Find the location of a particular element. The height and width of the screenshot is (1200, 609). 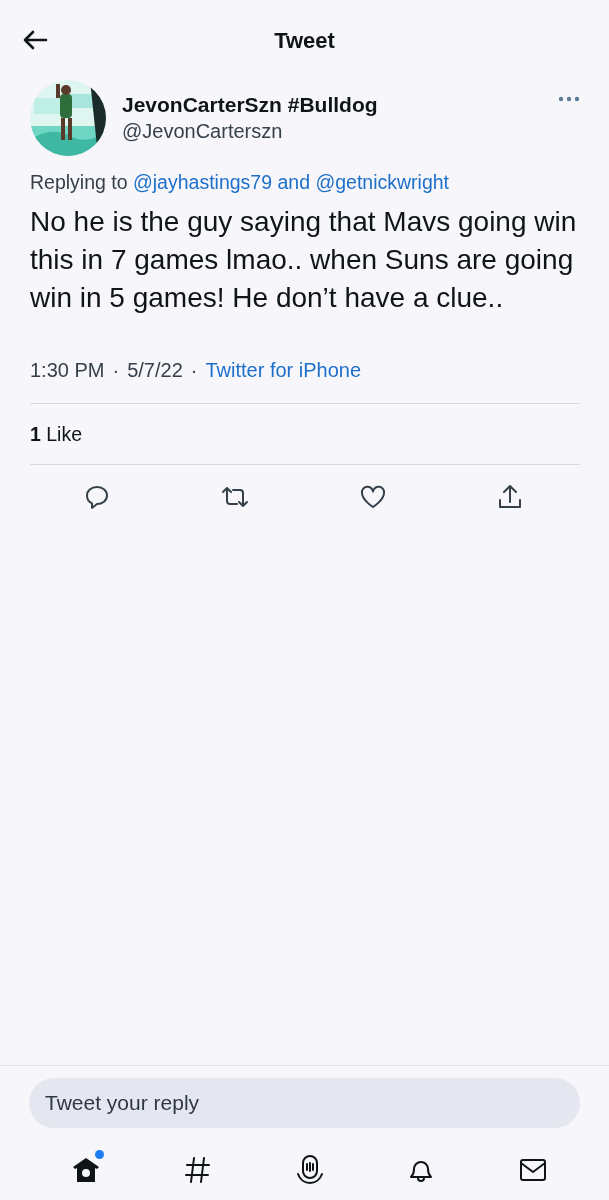

like-count: 1 Like is located at coordinates (305, 434).